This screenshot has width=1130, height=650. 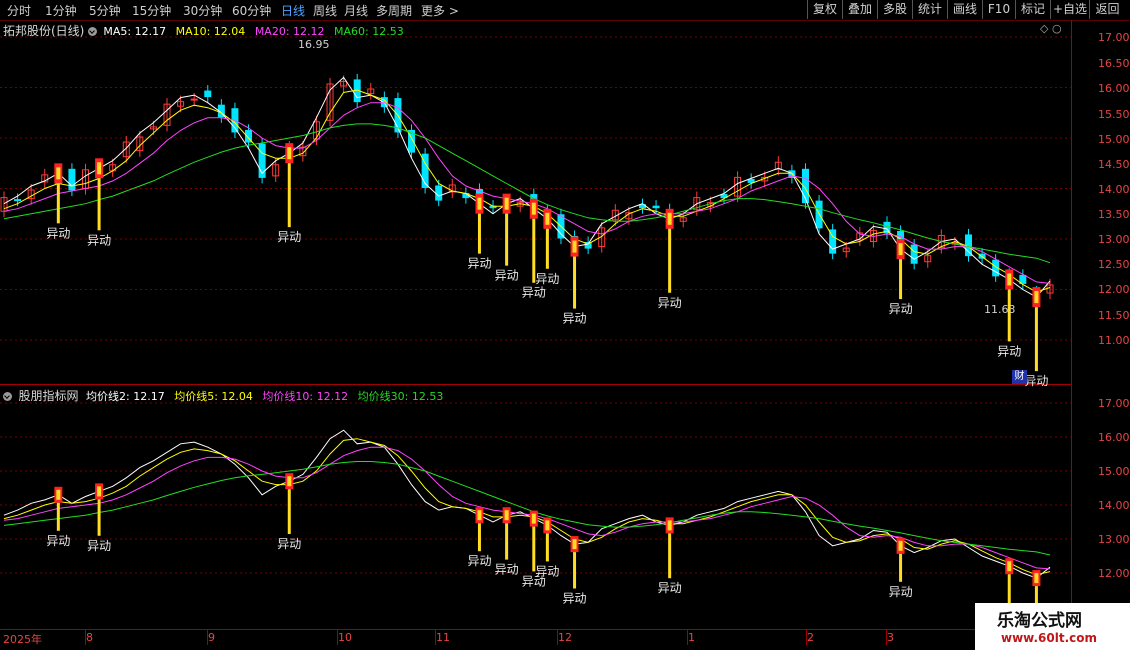 What do you see at coordinates (345, 637) in the screenshot?
I see `x-tick: 10` at bounding box center [345, 637].